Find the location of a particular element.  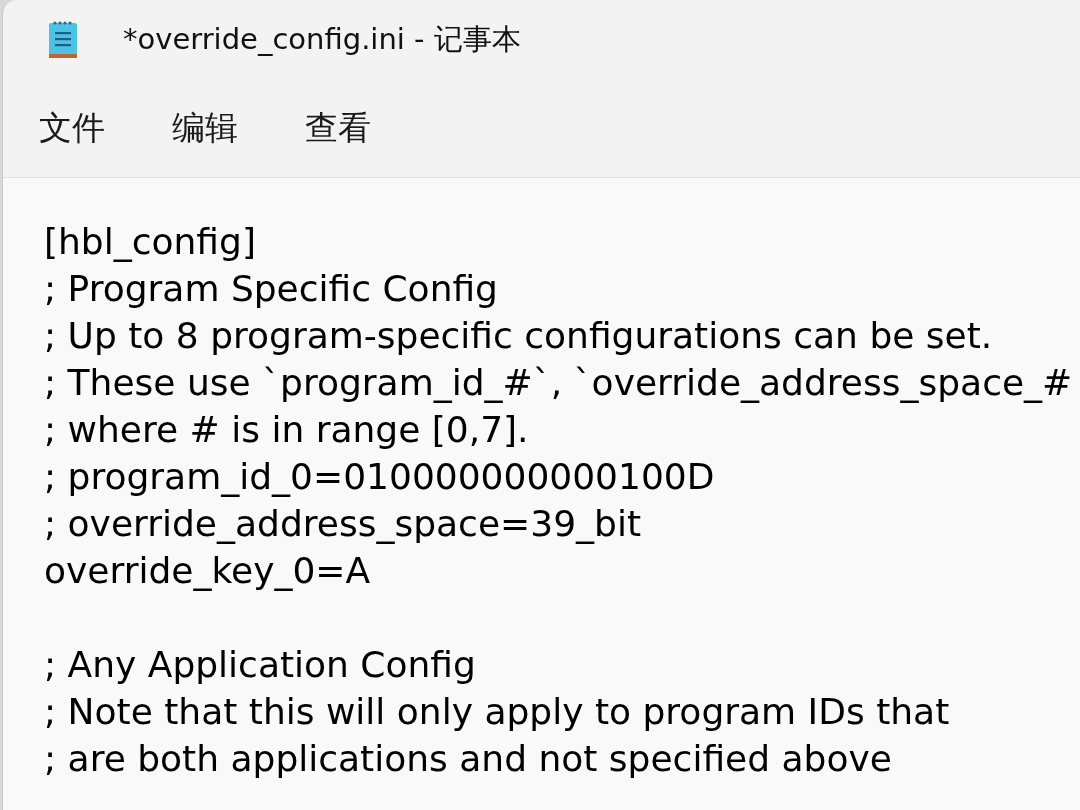

menu-item: 文件 is located at coordinates (72, 128).